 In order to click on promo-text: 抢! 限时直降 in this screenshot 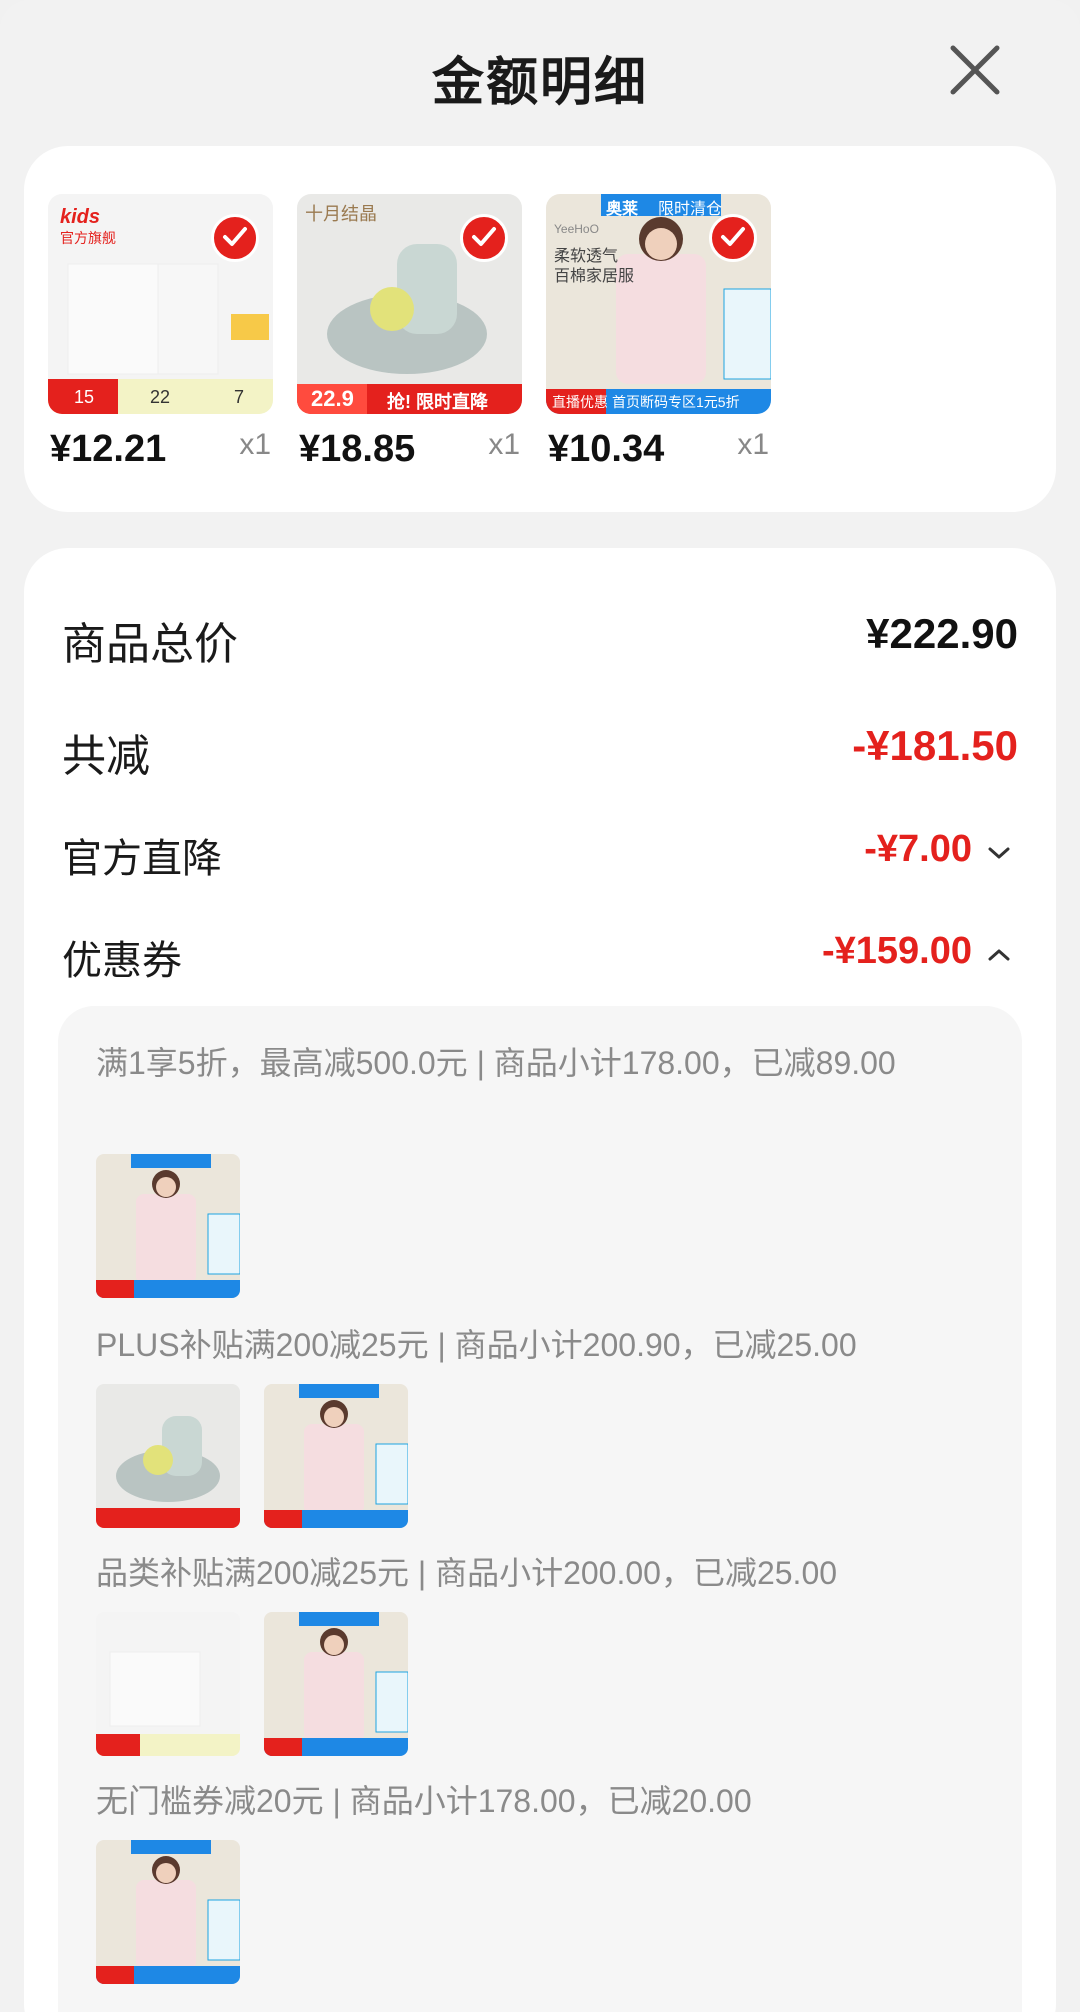, I will do `click(437, 402)`.